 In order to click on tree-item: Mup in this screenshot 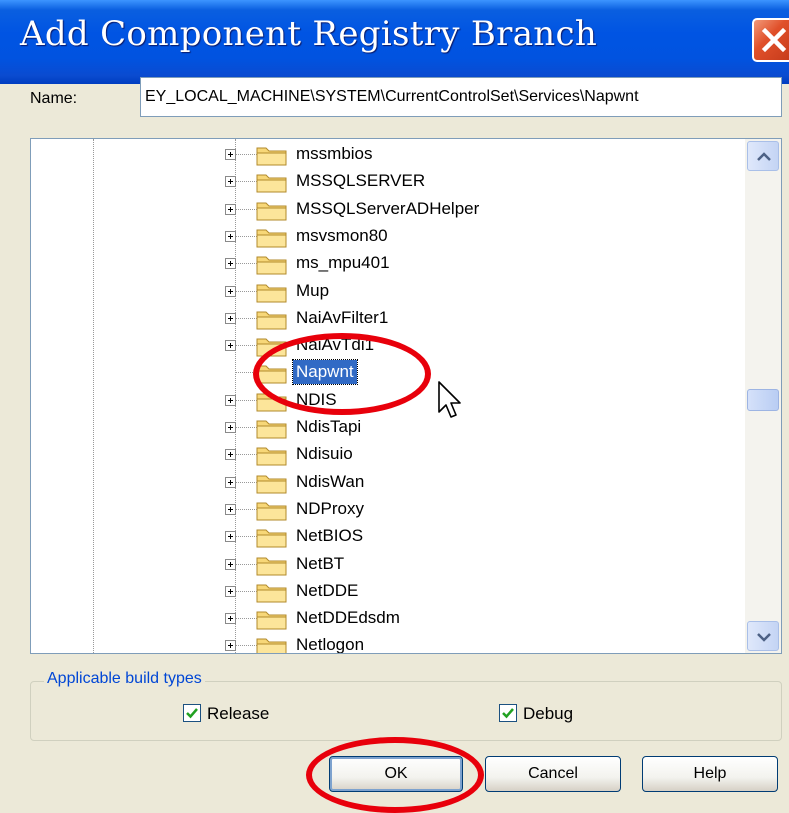, I will do `click(381, 292)`.